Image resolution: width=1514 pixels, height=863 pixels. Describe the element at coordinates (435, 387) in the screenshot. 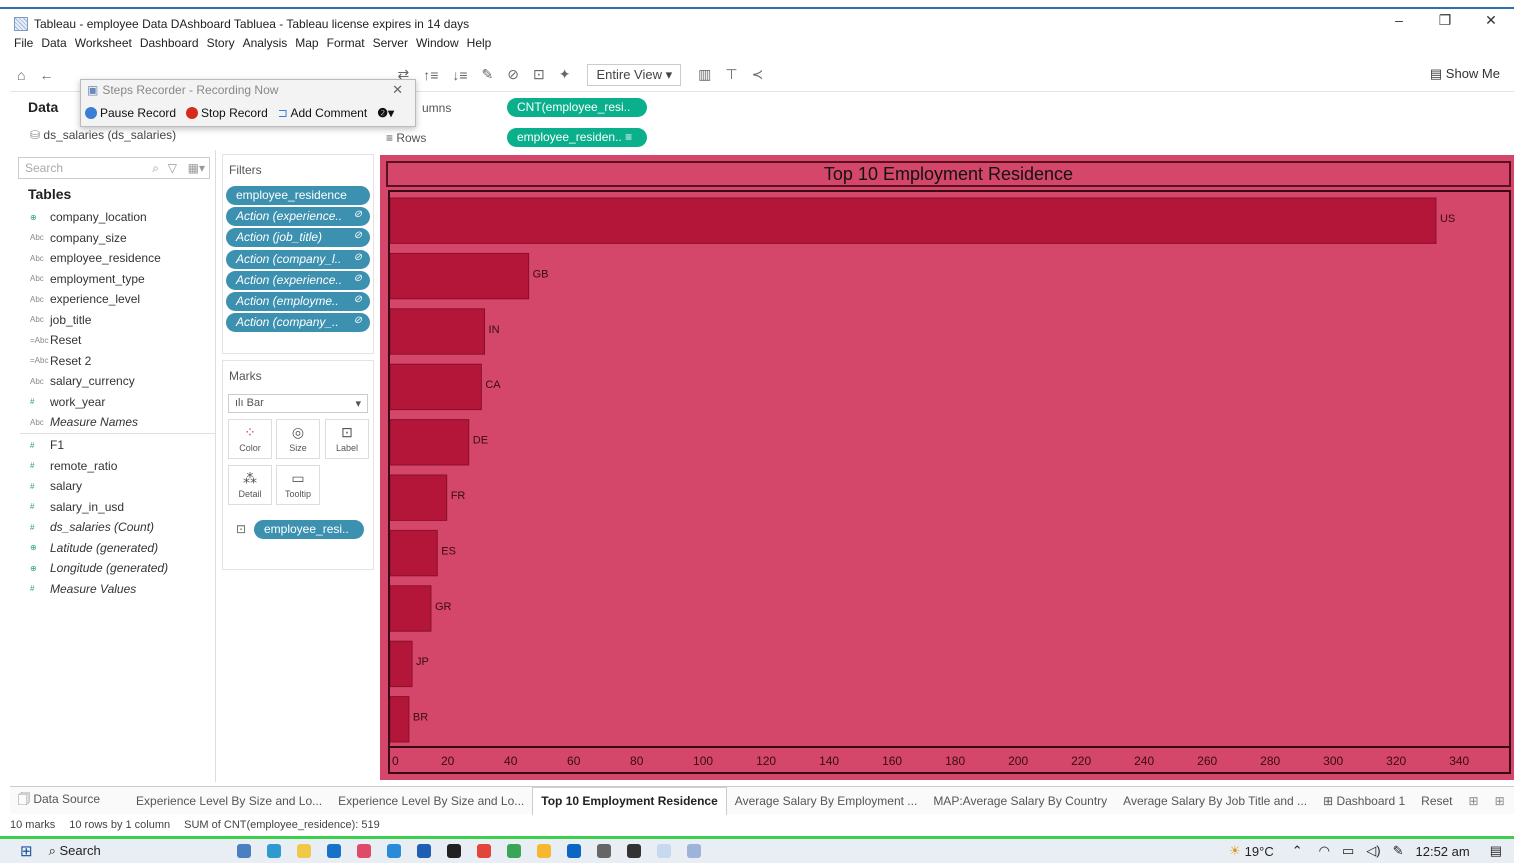

I see `bar-ca` at that location.